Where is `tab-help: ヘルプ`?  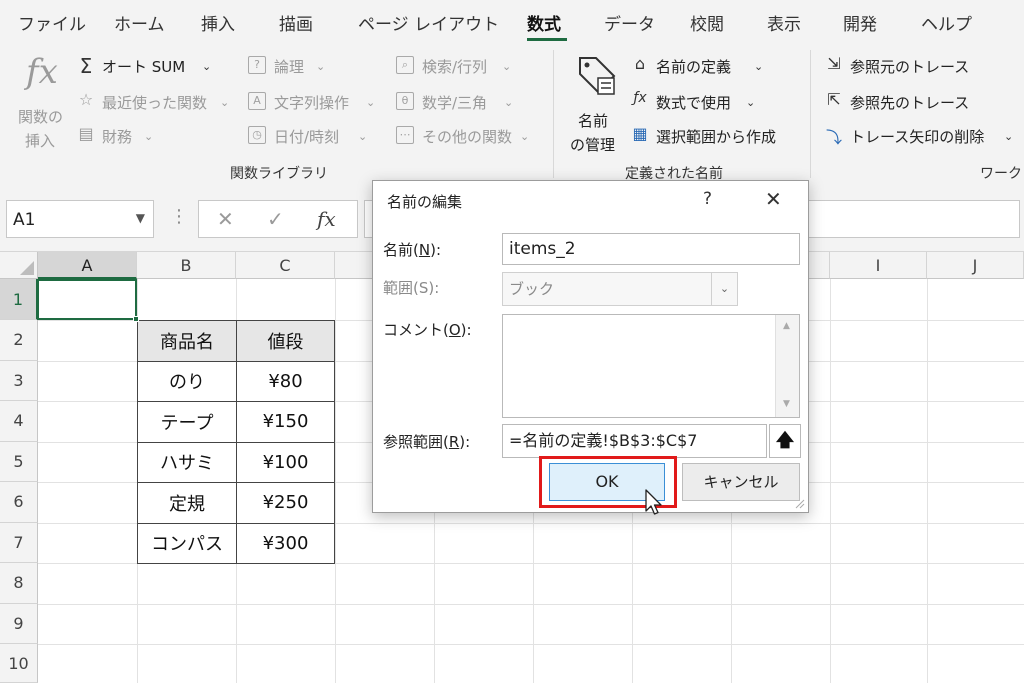 tab-help: ヘルプ is located at coordinates (946, 22).